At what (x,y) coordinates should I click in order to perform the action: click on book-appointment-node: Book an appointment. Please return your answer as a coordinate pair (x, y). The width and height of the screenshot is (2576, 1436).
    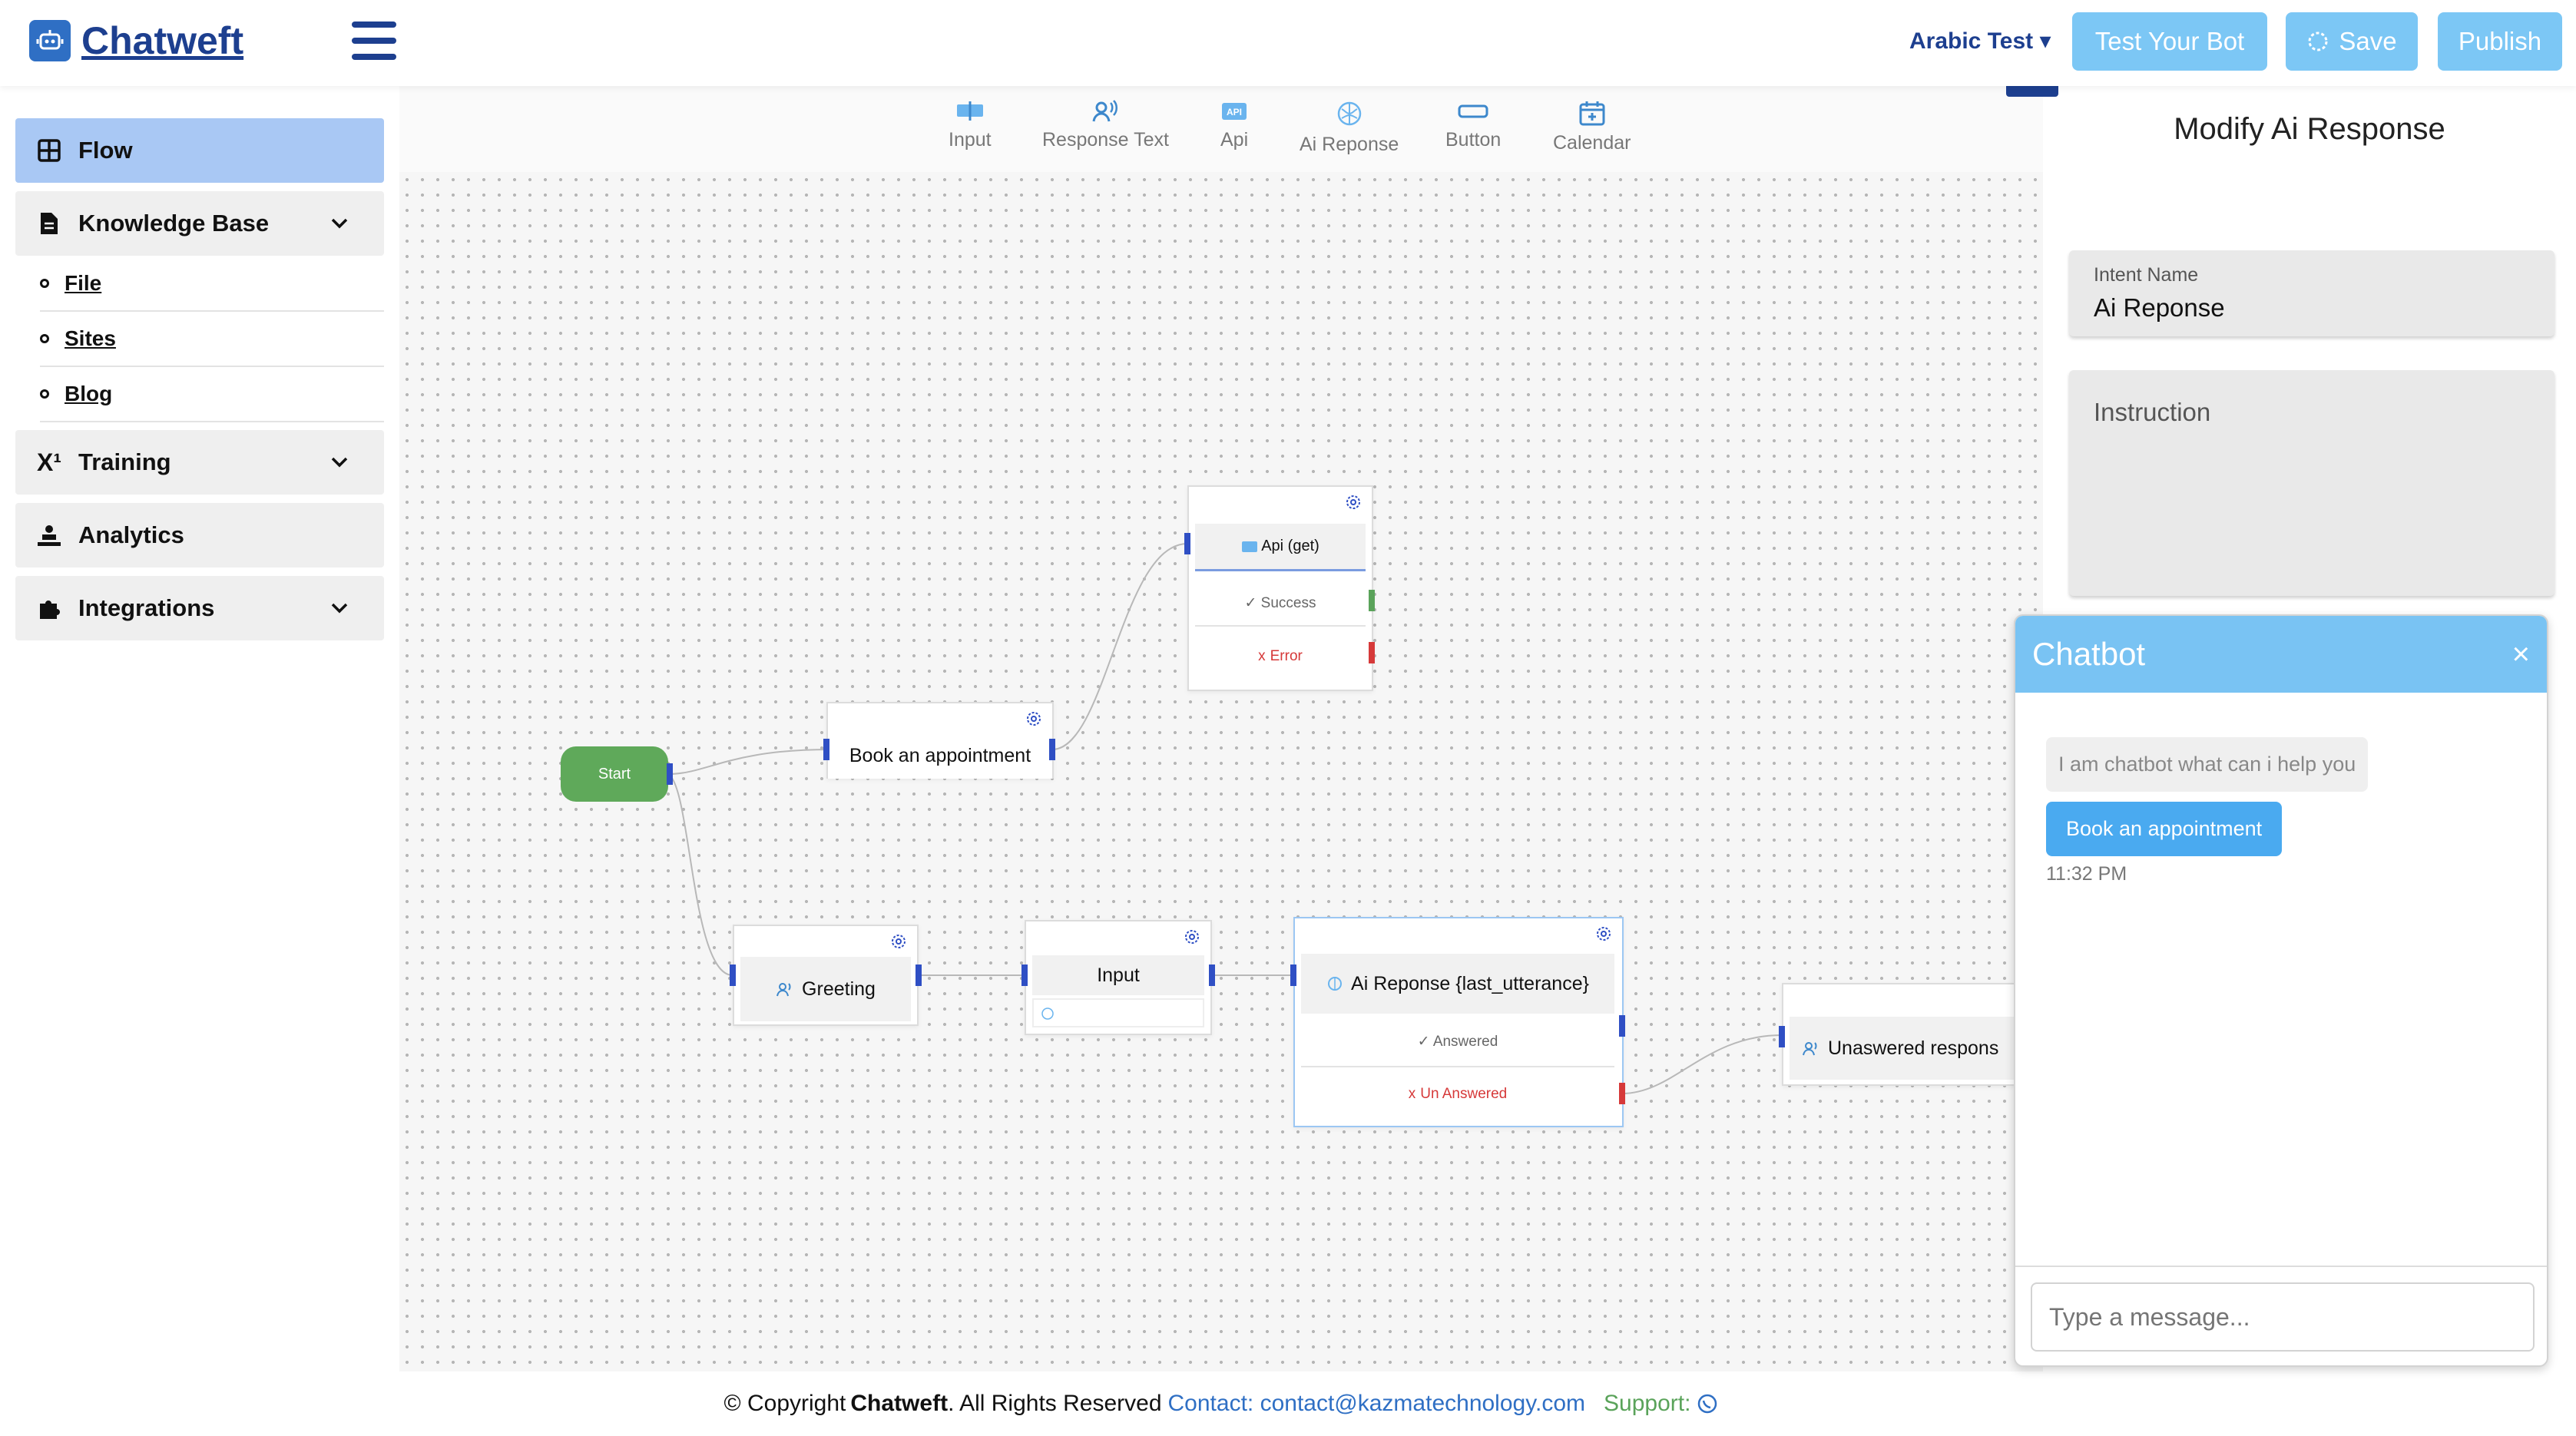
    Looking at the image, I should click on (940, 741).